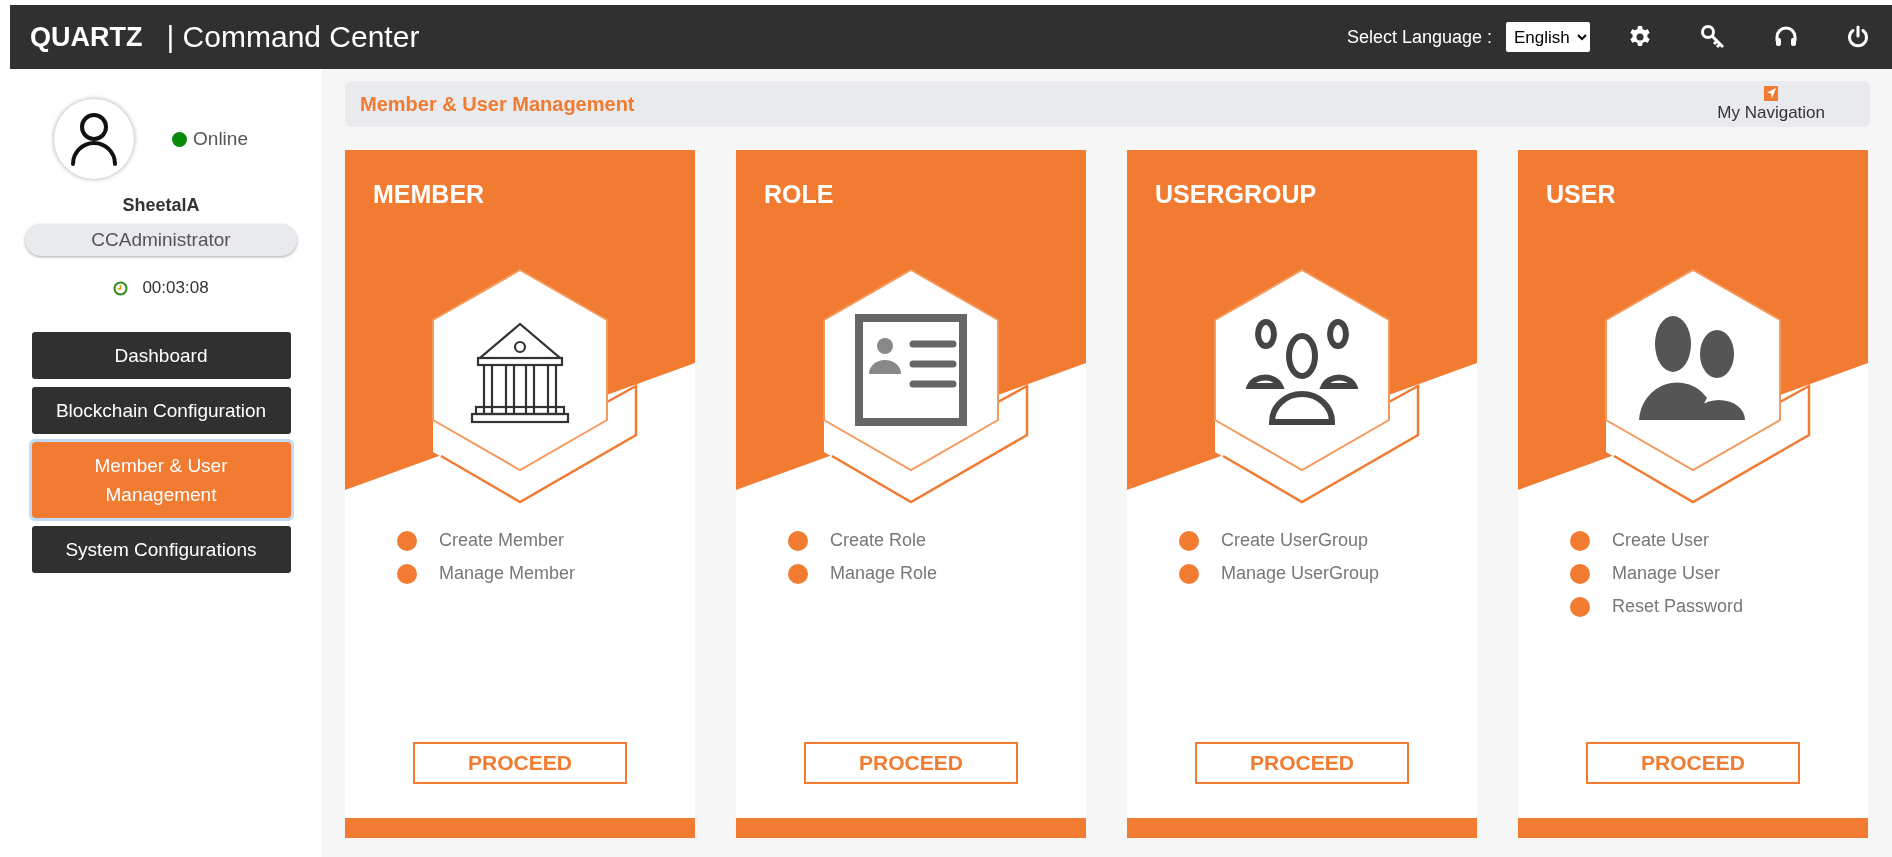 The image size is (1892, 857). Describe the element at coordinates (799, 194) in the screenshot. I see `card-title: ROLE` at that location.